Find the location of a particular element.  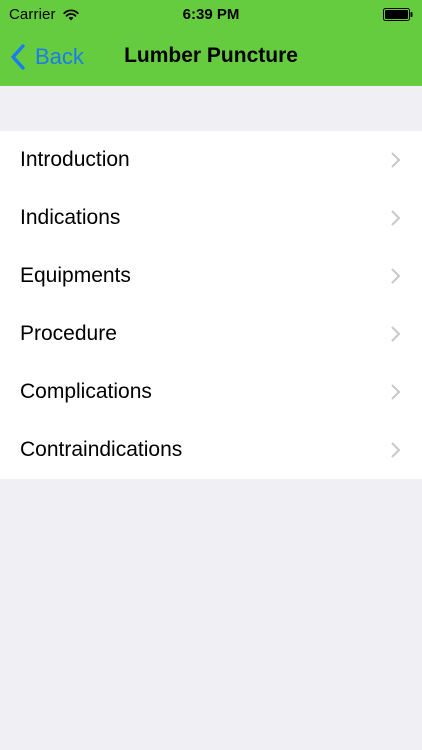

status-bar: Carrier 6:39 PM is located at coordinates (211, 15).